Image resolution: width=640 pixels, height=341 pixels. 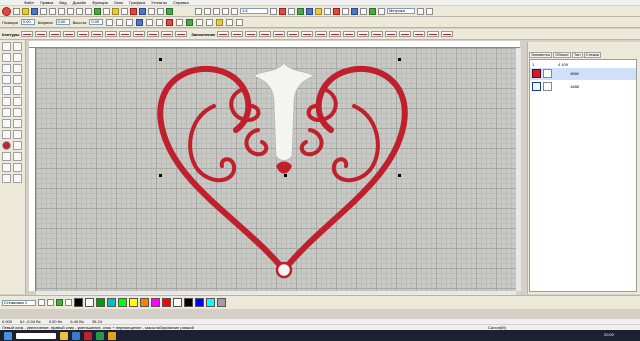 What do you see at coordinates (110, 22) in the screenshot?
I see `lock-ratio-button` at bounding box center [110, 22].